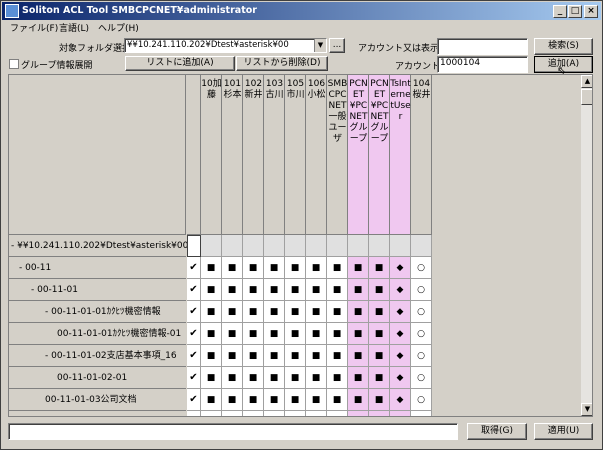 Image resolution: width=603 pixels, height=450 pixels. What do you see at coordinates (575, 11) in the screenshot?
I see `maximize-button: □` at bounding box center [575, 11].